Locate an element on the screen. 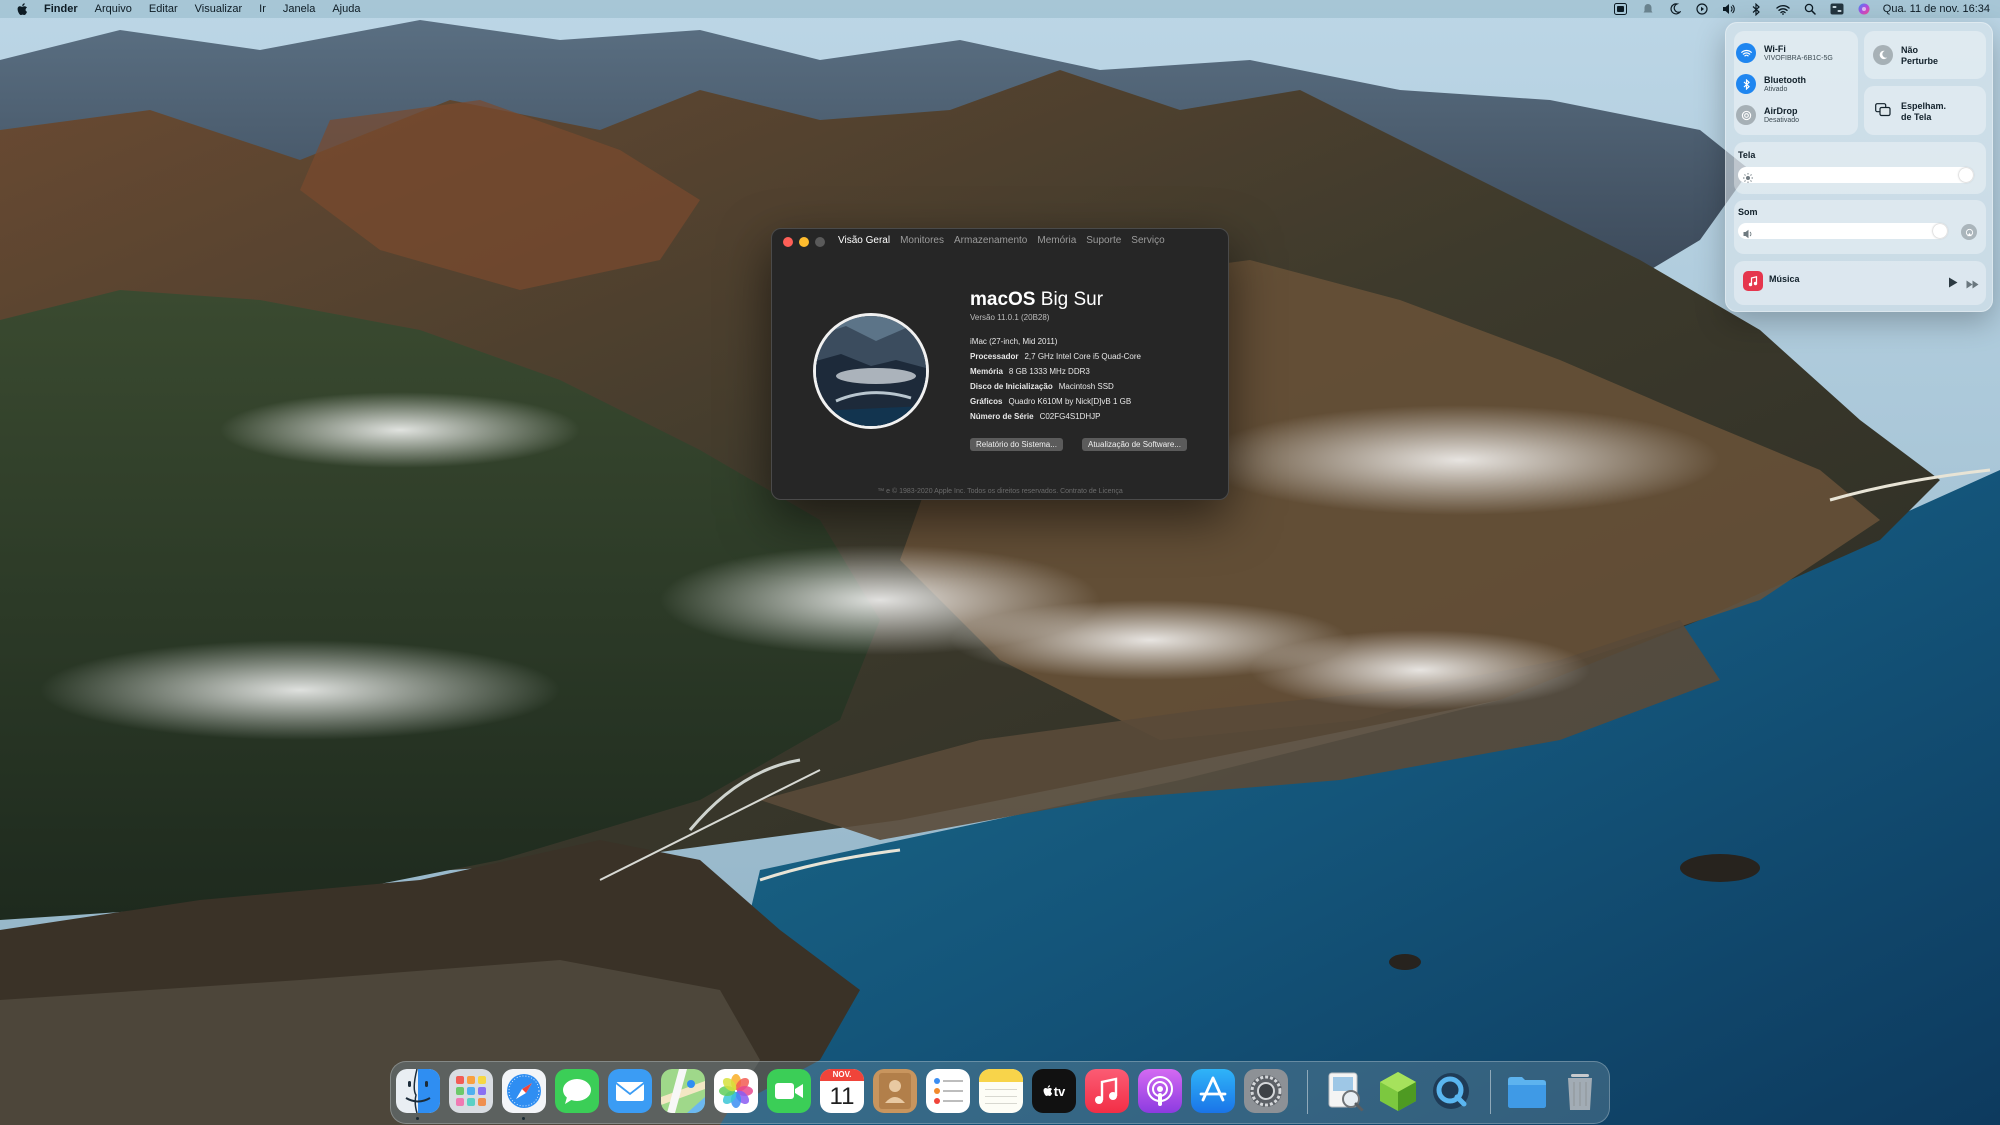 This screenshot has height=1125, width=2000. airdrop-status: Desativado is located at coordinates (1782, 120).